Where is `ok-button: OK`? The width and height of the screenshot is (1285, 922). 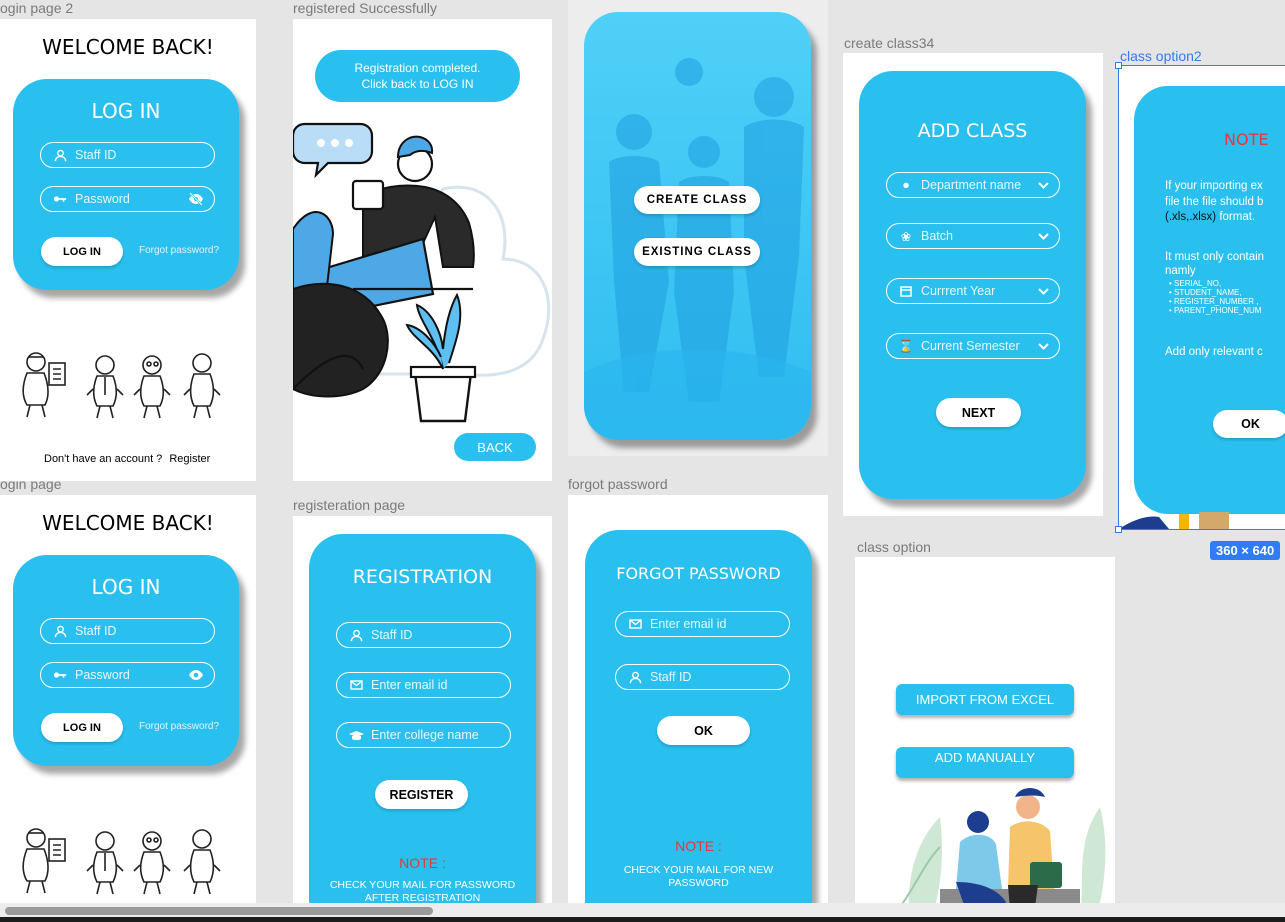 ok-button: OK is located at coordinates (703, 730).